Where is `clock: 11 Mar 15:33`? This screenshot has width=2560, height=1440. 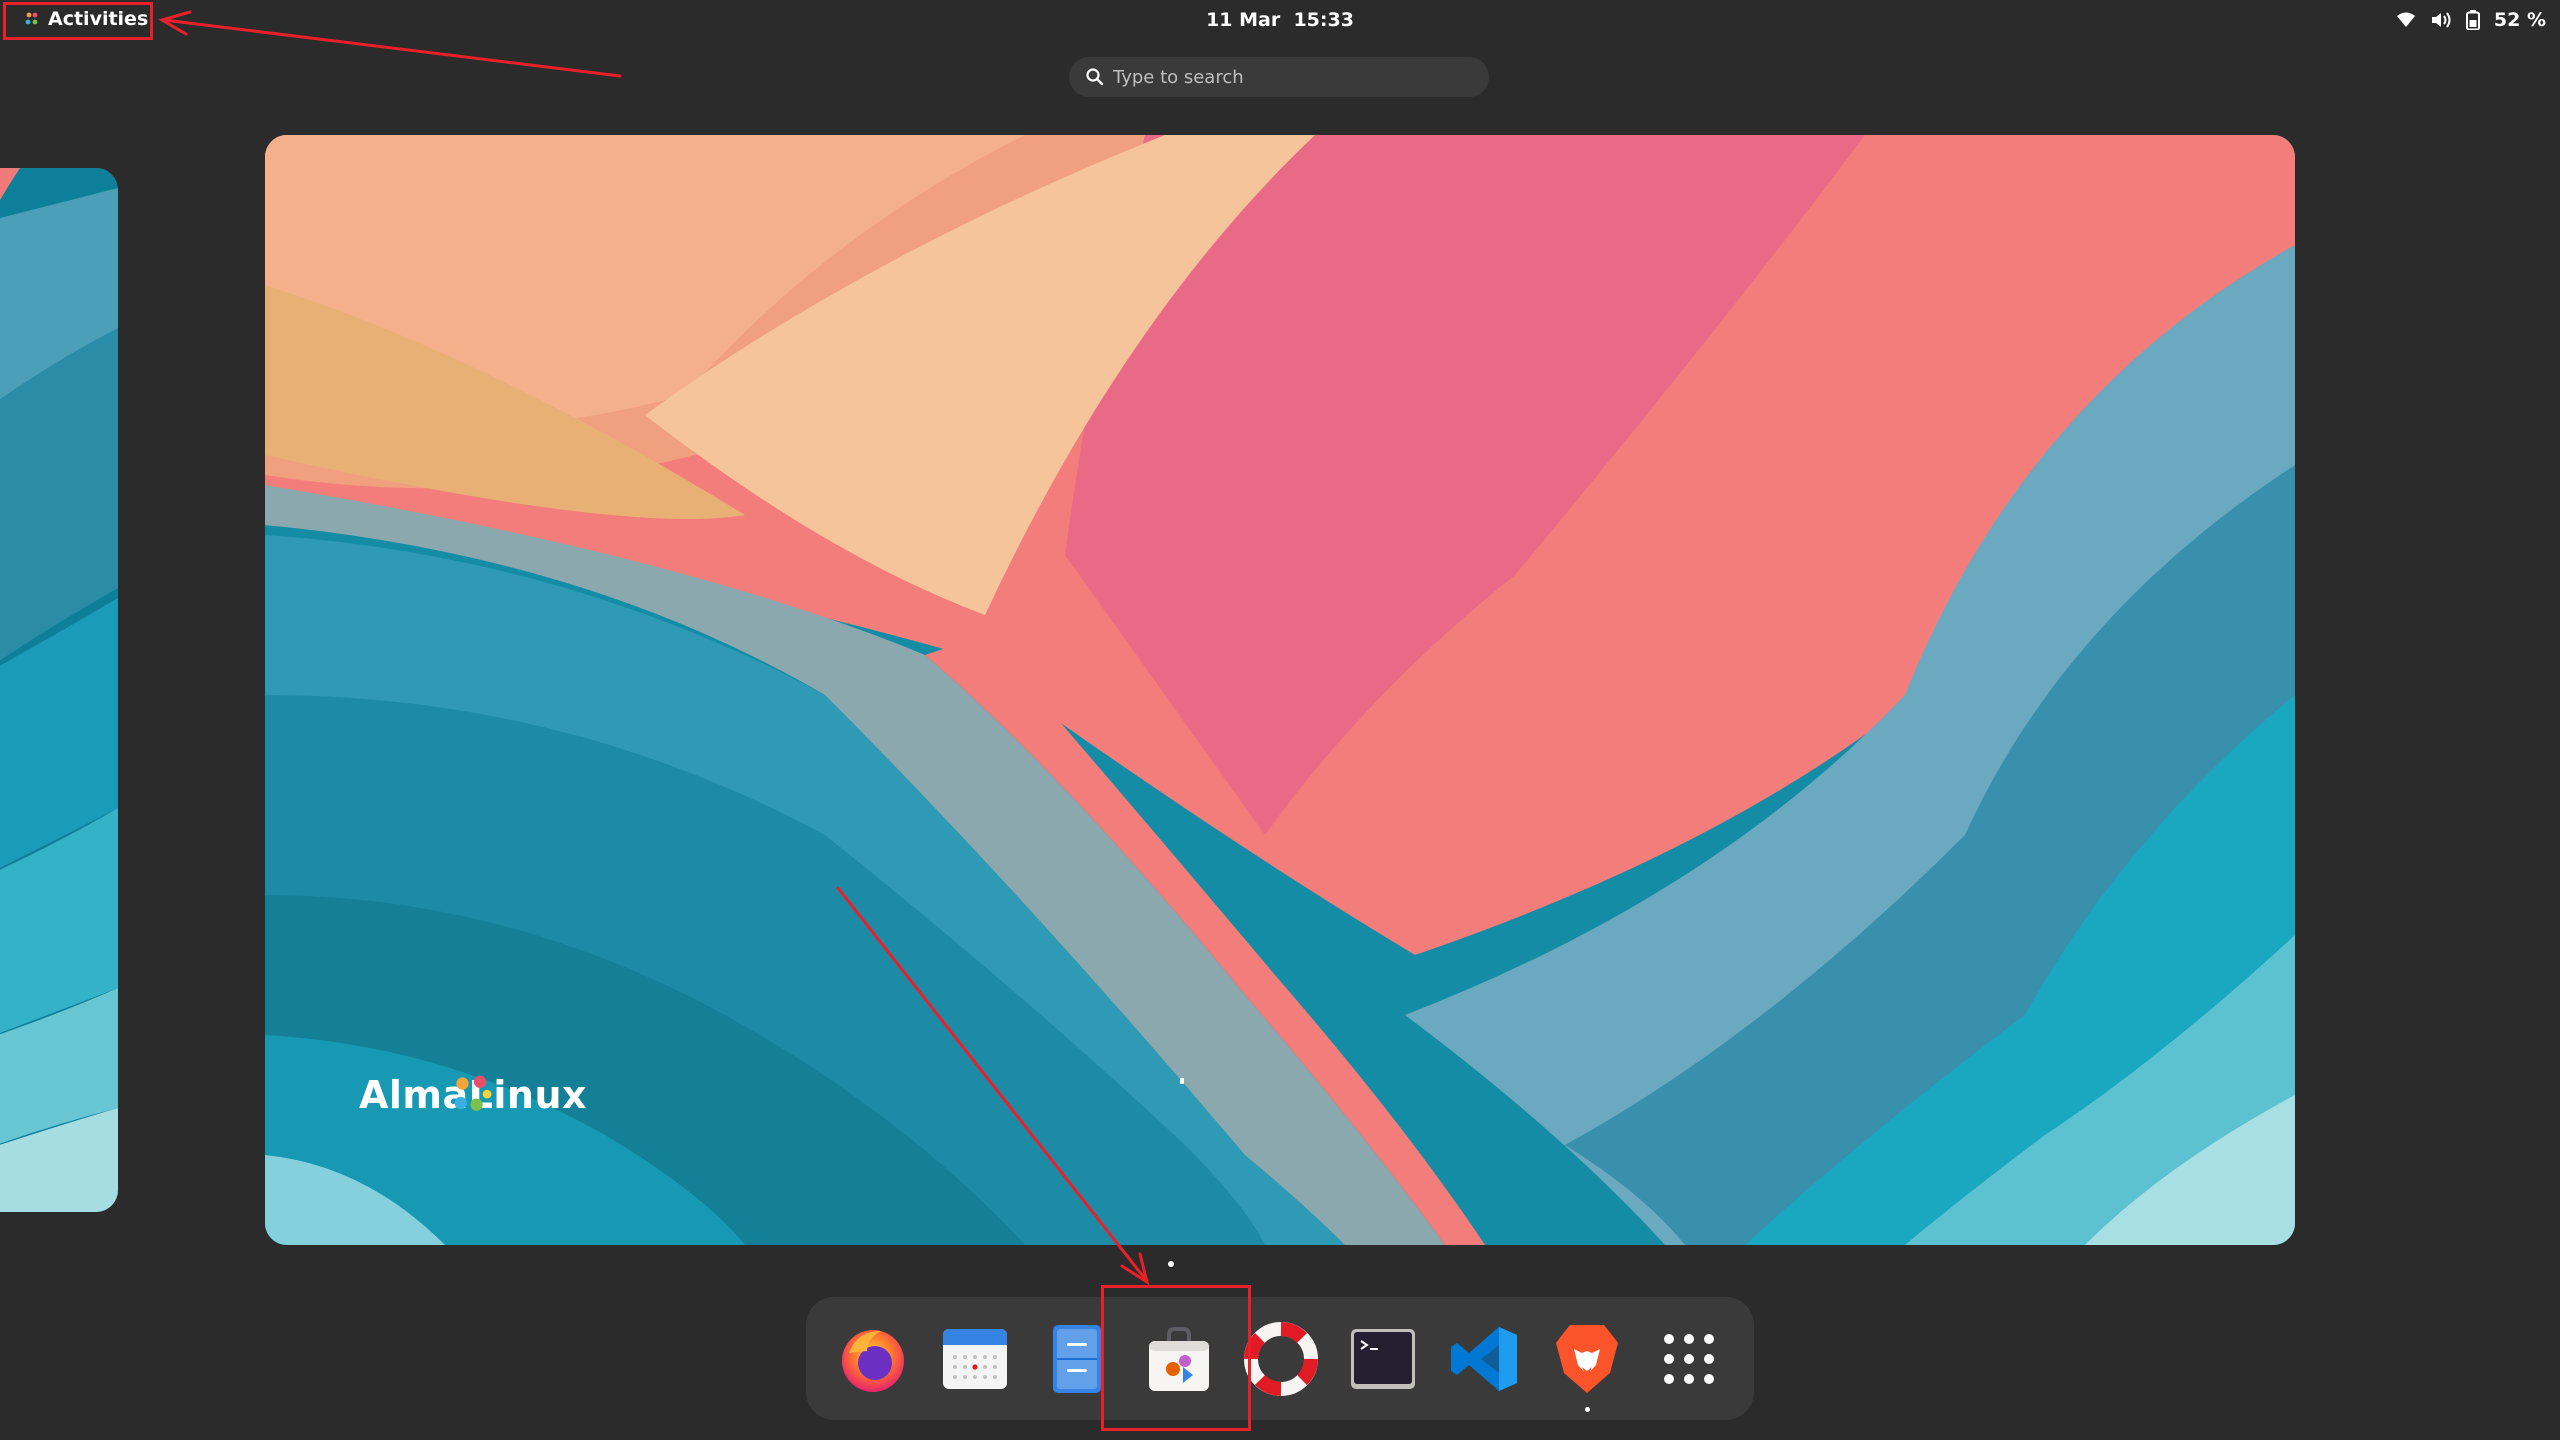 clock: 11 Mar 15:33 is located at coordinates (1280, 20).